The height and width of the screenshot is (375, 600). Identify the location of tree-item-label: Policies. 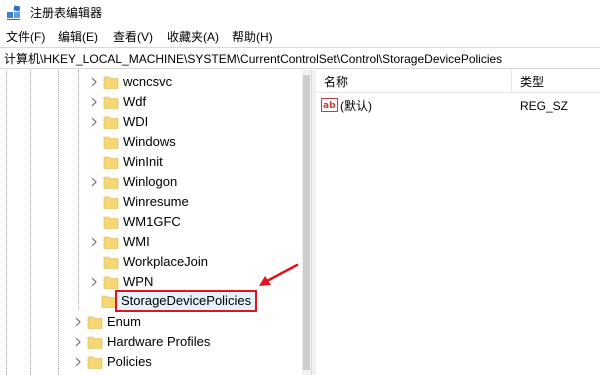
(129, 361).